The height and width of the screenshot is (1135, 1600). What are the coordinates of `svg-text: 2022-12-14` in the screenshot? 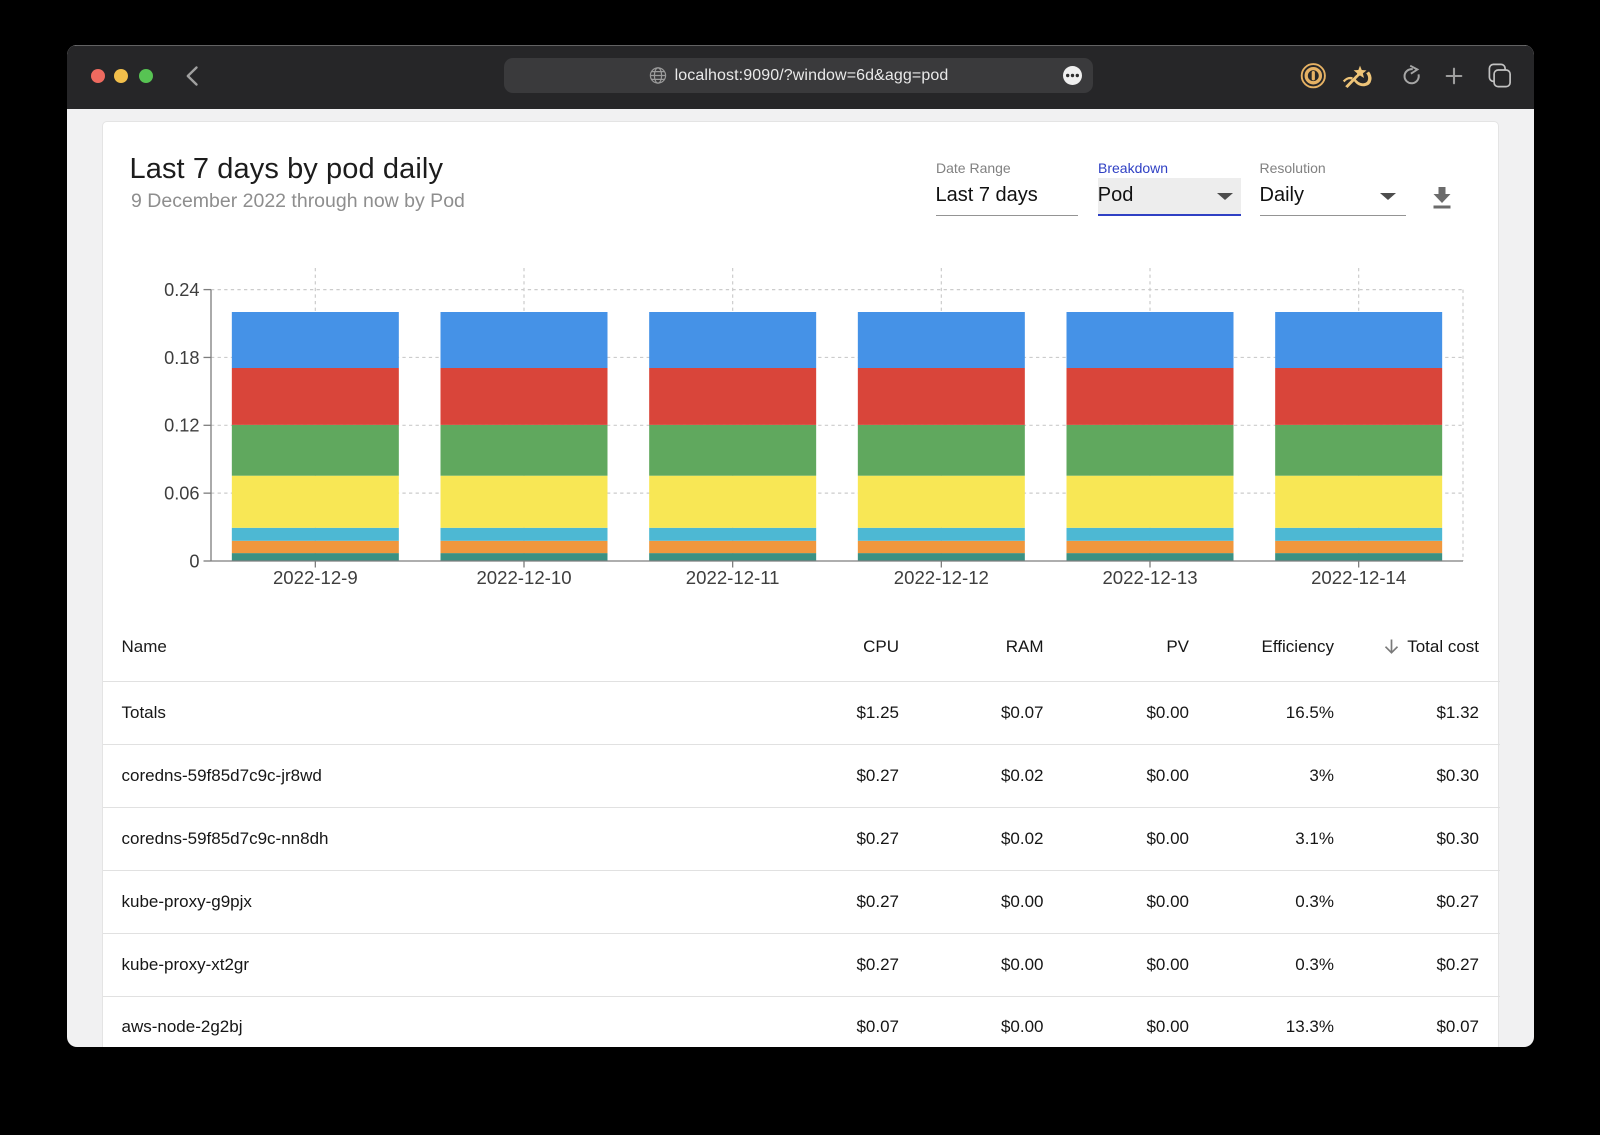 It's located at (1358, 577).